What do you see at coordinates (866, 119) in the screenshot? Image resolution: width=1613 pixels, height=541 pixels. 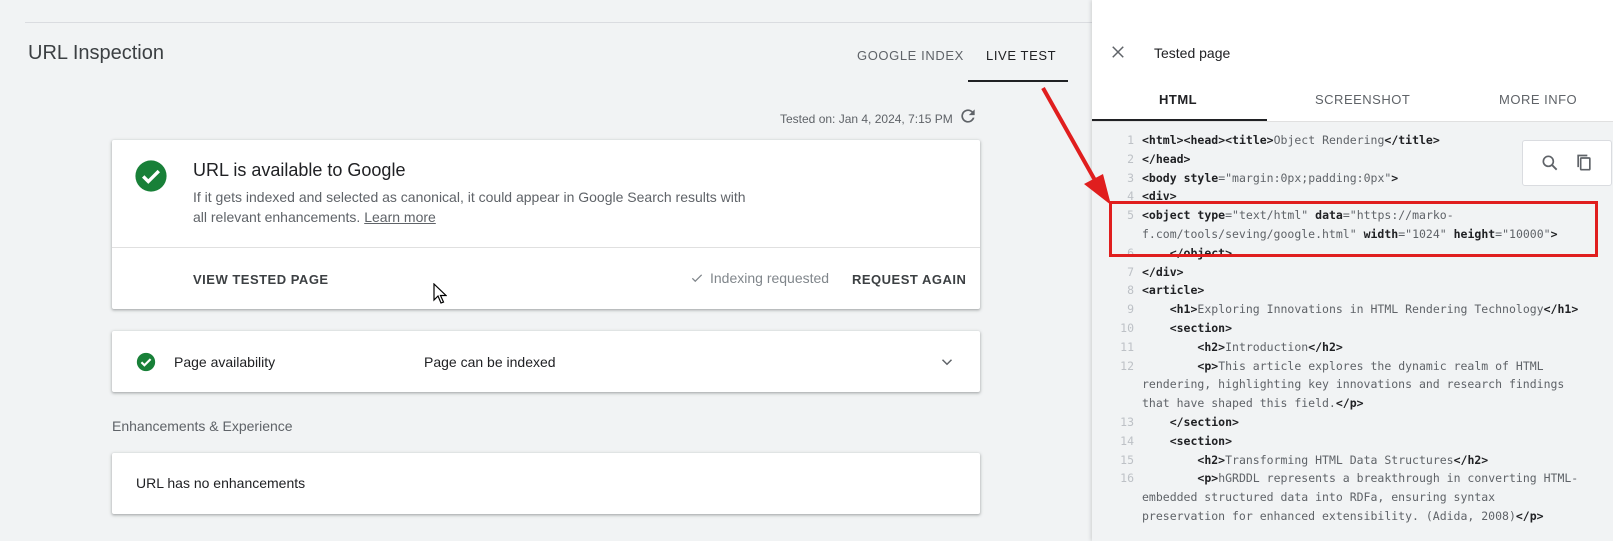 I see `tested-on-timestamp: Tested on: Jan 4, 2024, 7:15 PM` at bounding box center [866, 119].